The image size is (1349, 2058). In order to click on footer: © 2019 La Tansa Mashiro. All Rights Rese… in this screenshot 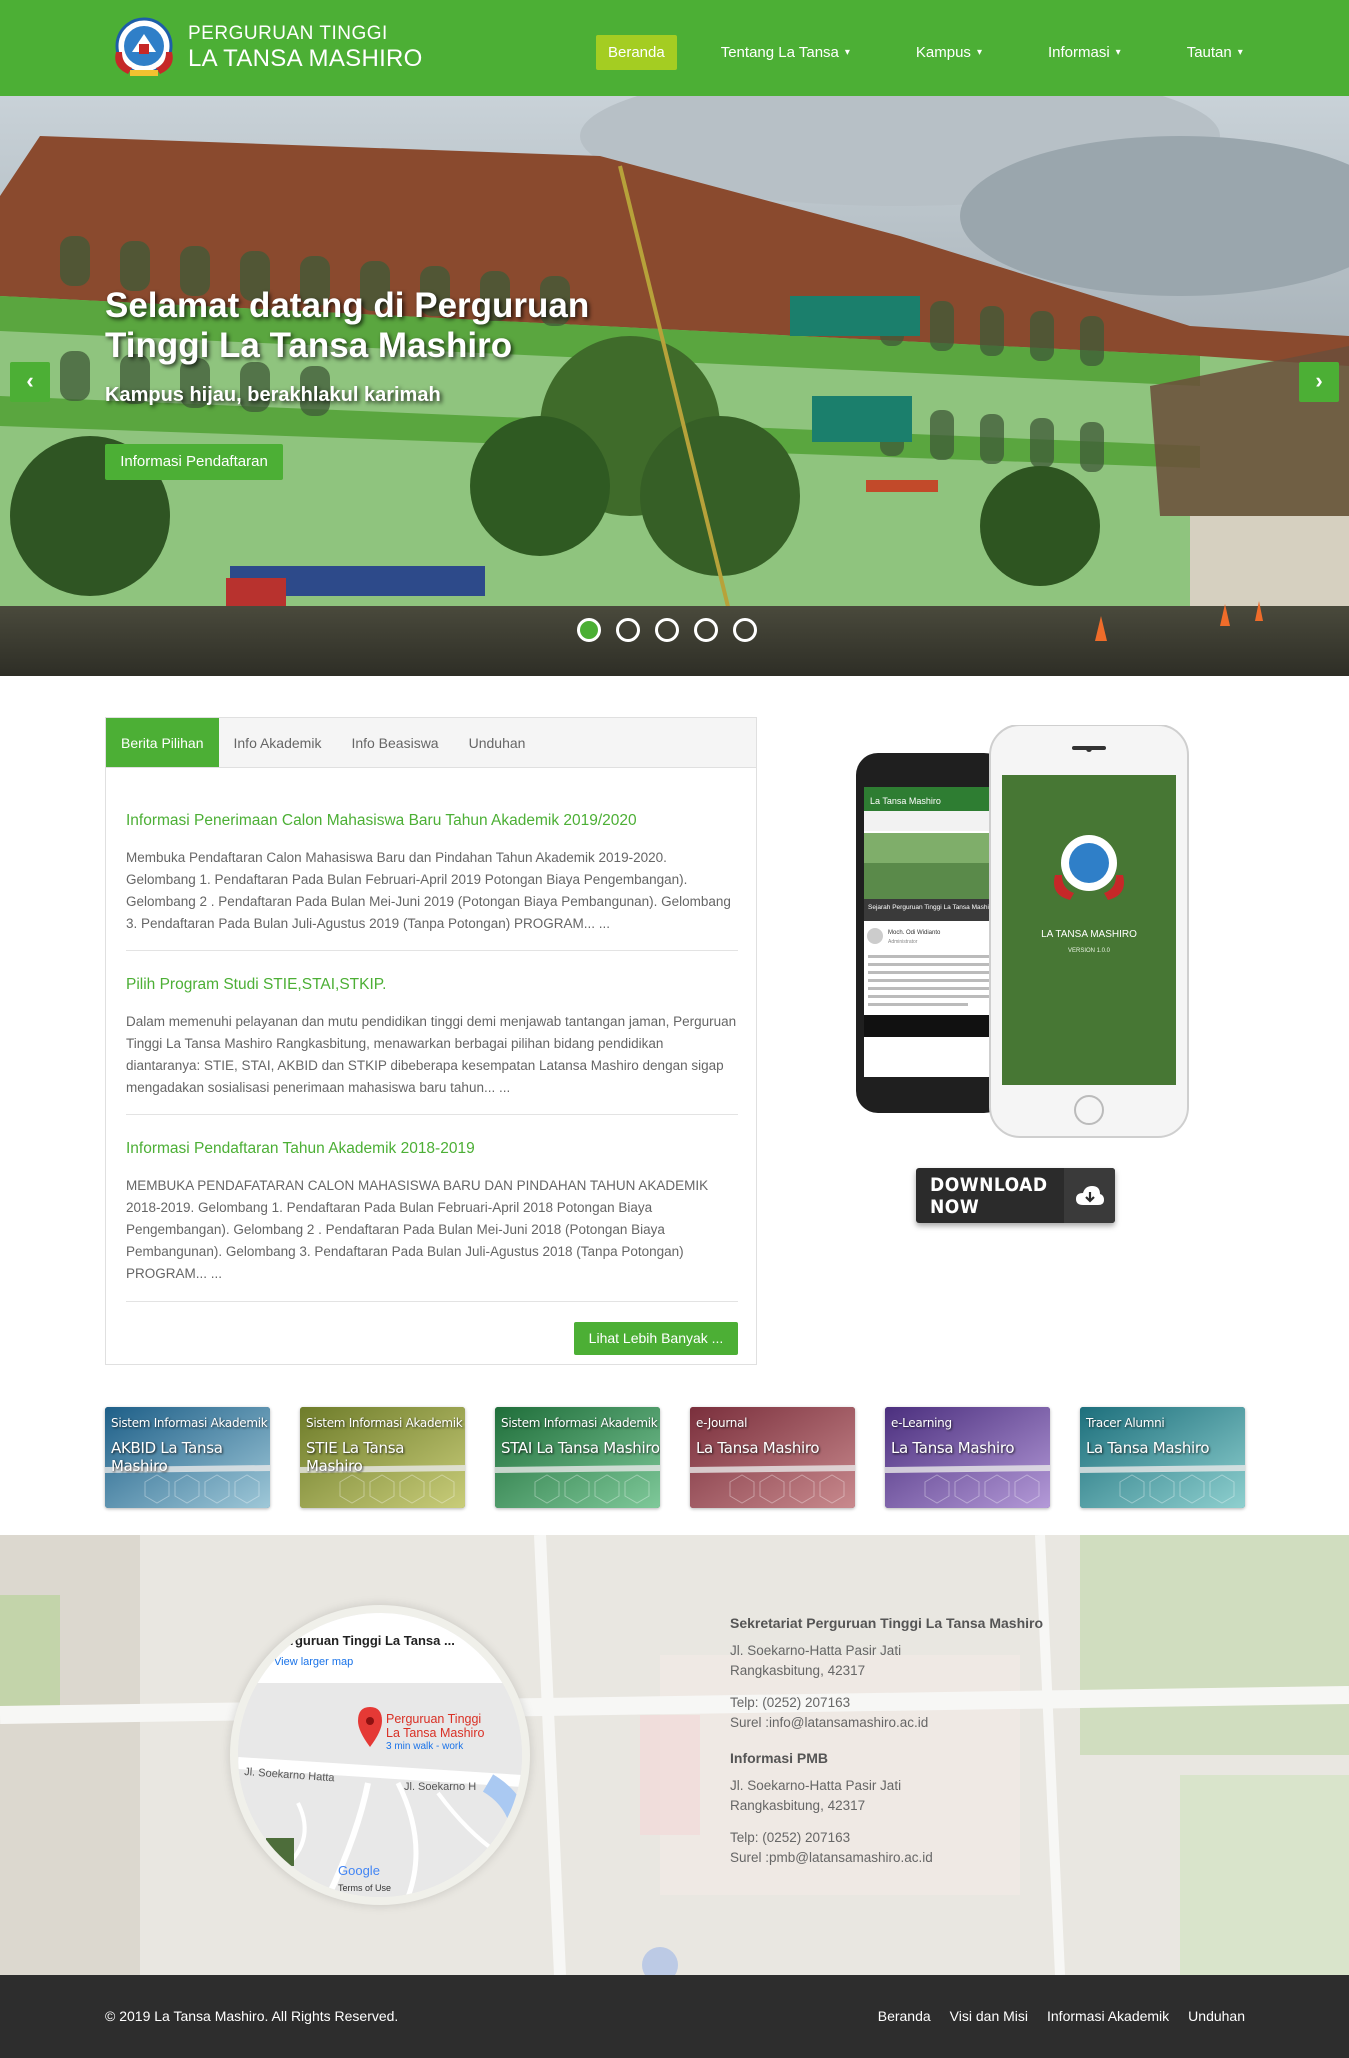, I will do `click(674, 2016)`.